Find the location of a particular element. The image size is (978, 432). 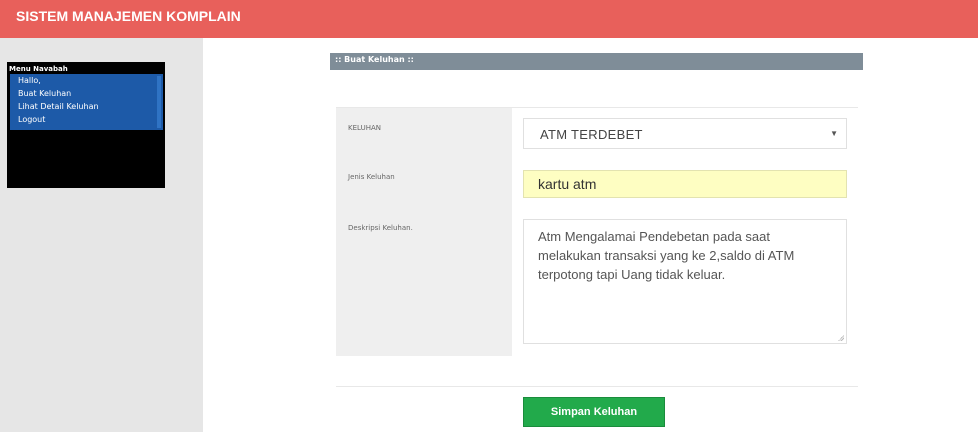

menu-scrollbar is located at coordinates (159, 102).